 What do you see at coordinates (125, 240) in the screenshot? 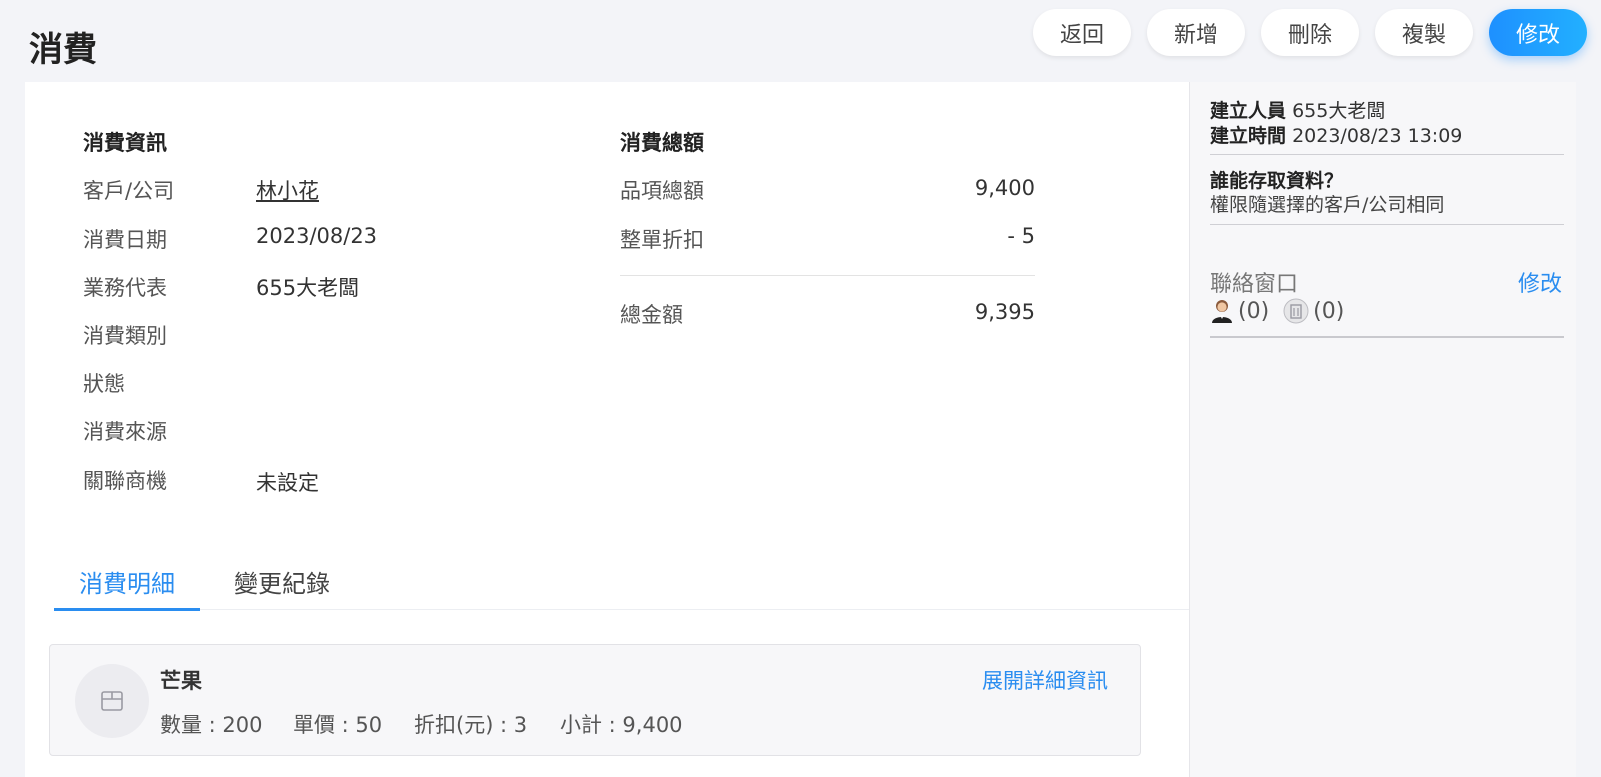
I see `field-label-date: 消費日期` at bounding box center [125, 240].